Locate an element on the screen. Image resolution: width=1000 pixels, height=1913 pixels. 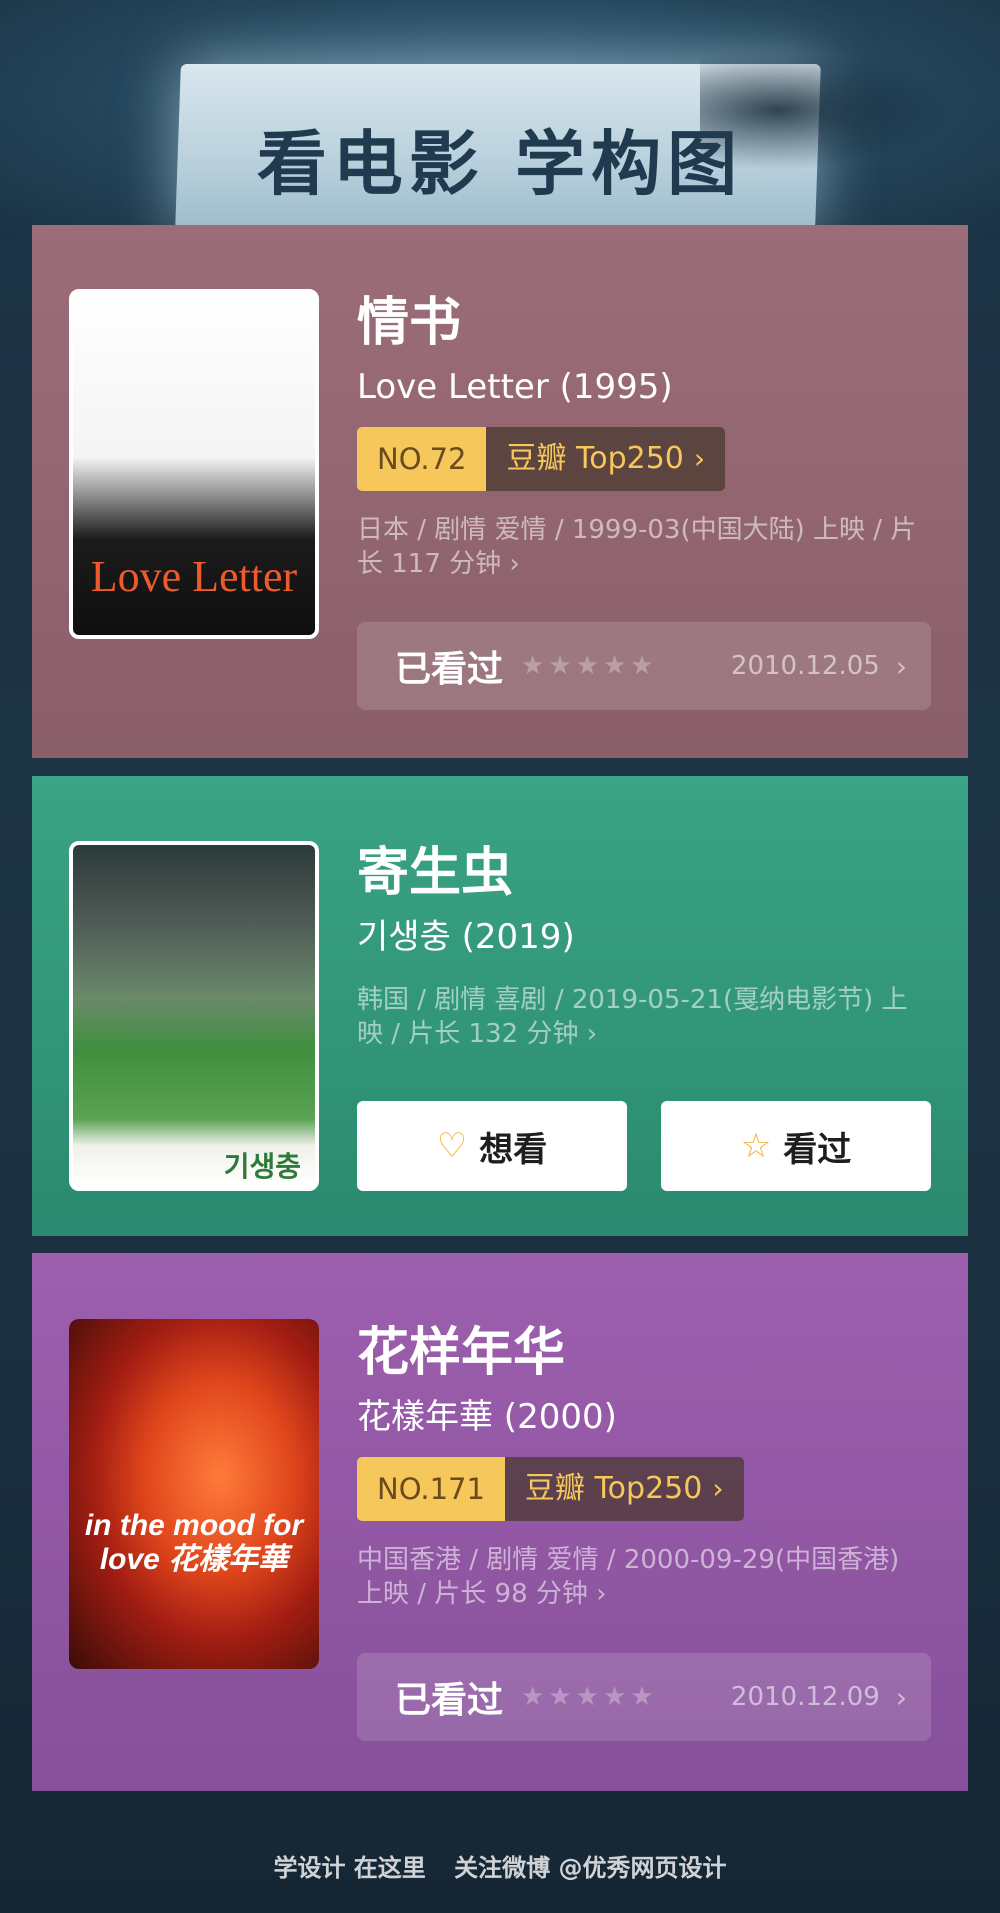
watched-date: 2010.12.09 is located at coordinates (805, 1697).